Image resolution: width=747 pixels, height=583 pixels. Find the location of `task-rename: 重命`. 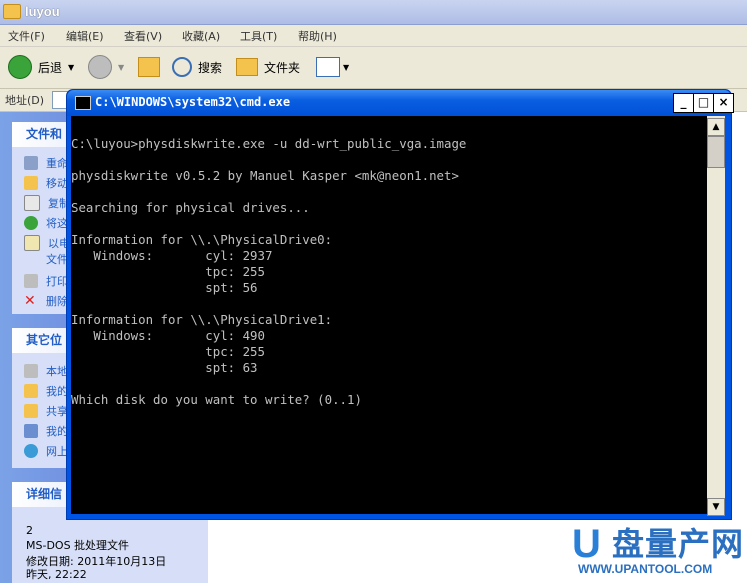

task-rename: 重命 is located at coordinates (46, 162).